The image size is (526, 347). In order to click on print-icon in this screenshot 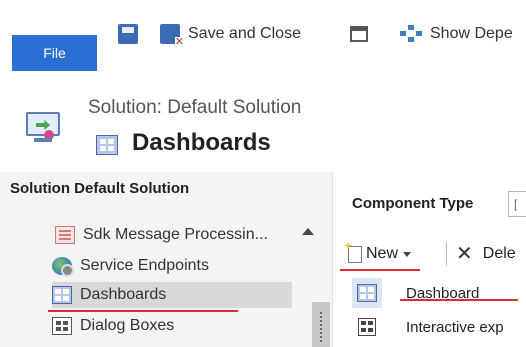, I will do `click(359, 34)`.